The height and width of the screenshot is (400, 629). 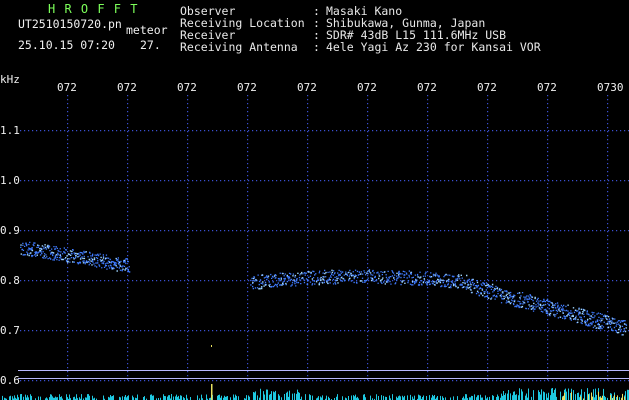 I want to click on y-tick-label: 0.9, so click(x=10, y=230).